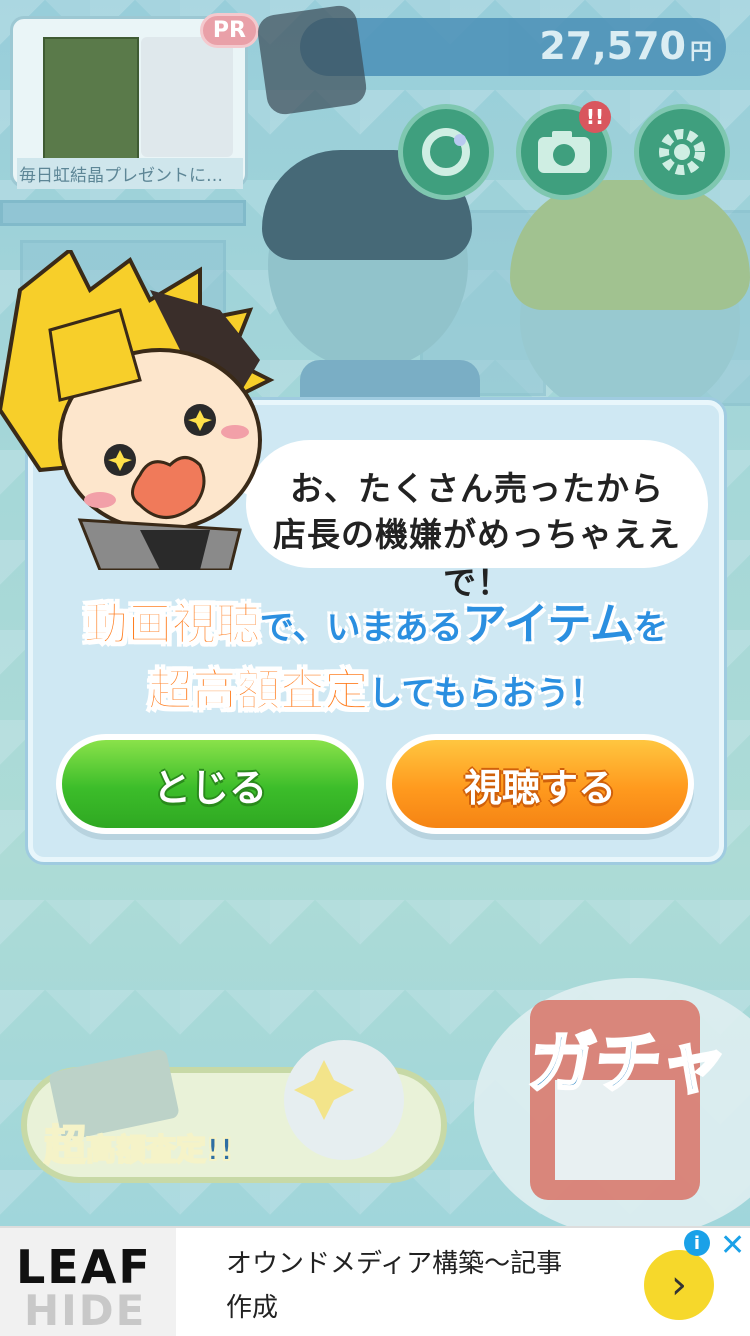  What do you see at coordinates (697, 1243) in the screenshot?
I see `ad-info-icon: i` at bounding box center [697, 1243].